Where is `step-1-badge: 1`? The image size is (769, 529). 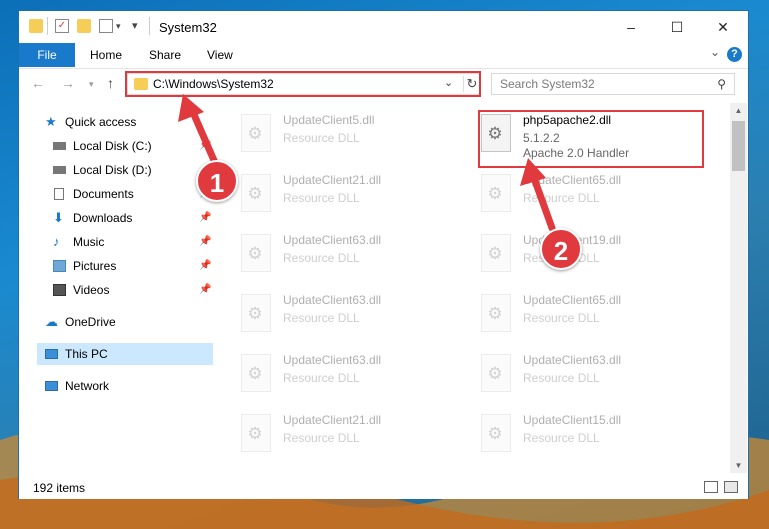
step-1-badge: 1 is located at coordinates (217, 181).